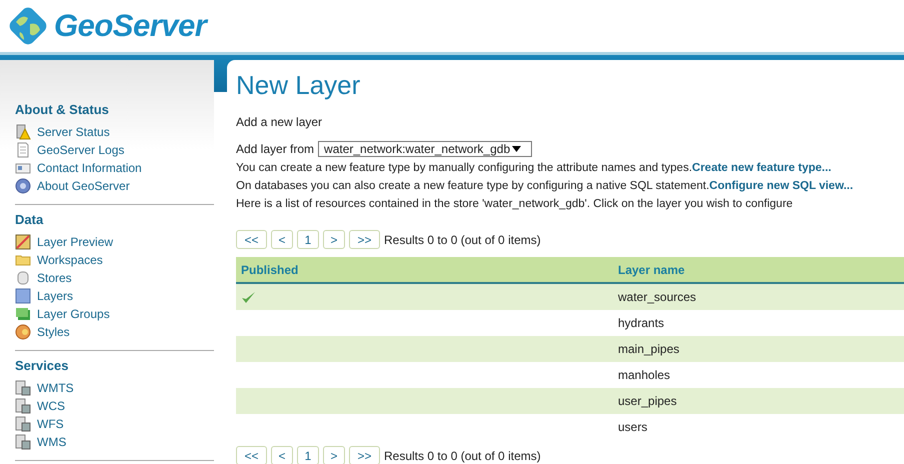 Image resolution: width=904 pixels, height=464 pixels. Describe the element at coordinates (73, 132) in the screenshot. I see `sidebar-link: Server Status` at that location.